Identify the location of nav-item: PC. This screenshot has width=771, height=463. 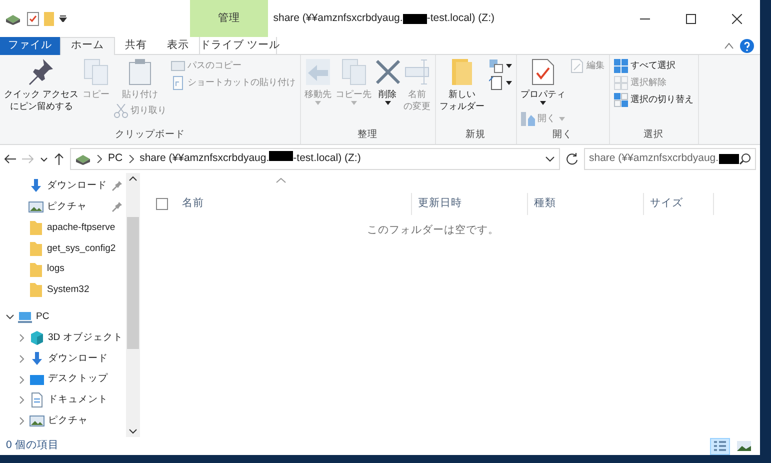
(43, 317).